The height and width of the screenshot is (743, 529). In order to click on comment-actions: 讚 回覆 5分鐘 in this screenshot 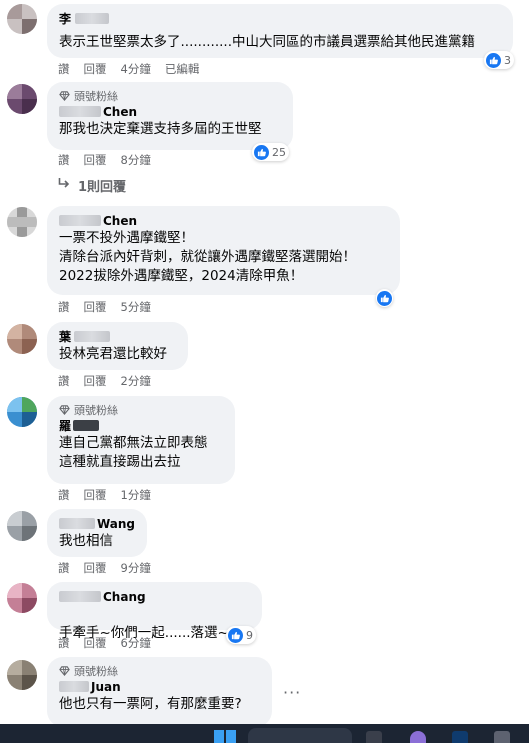, I will do `click(104, 307)`.